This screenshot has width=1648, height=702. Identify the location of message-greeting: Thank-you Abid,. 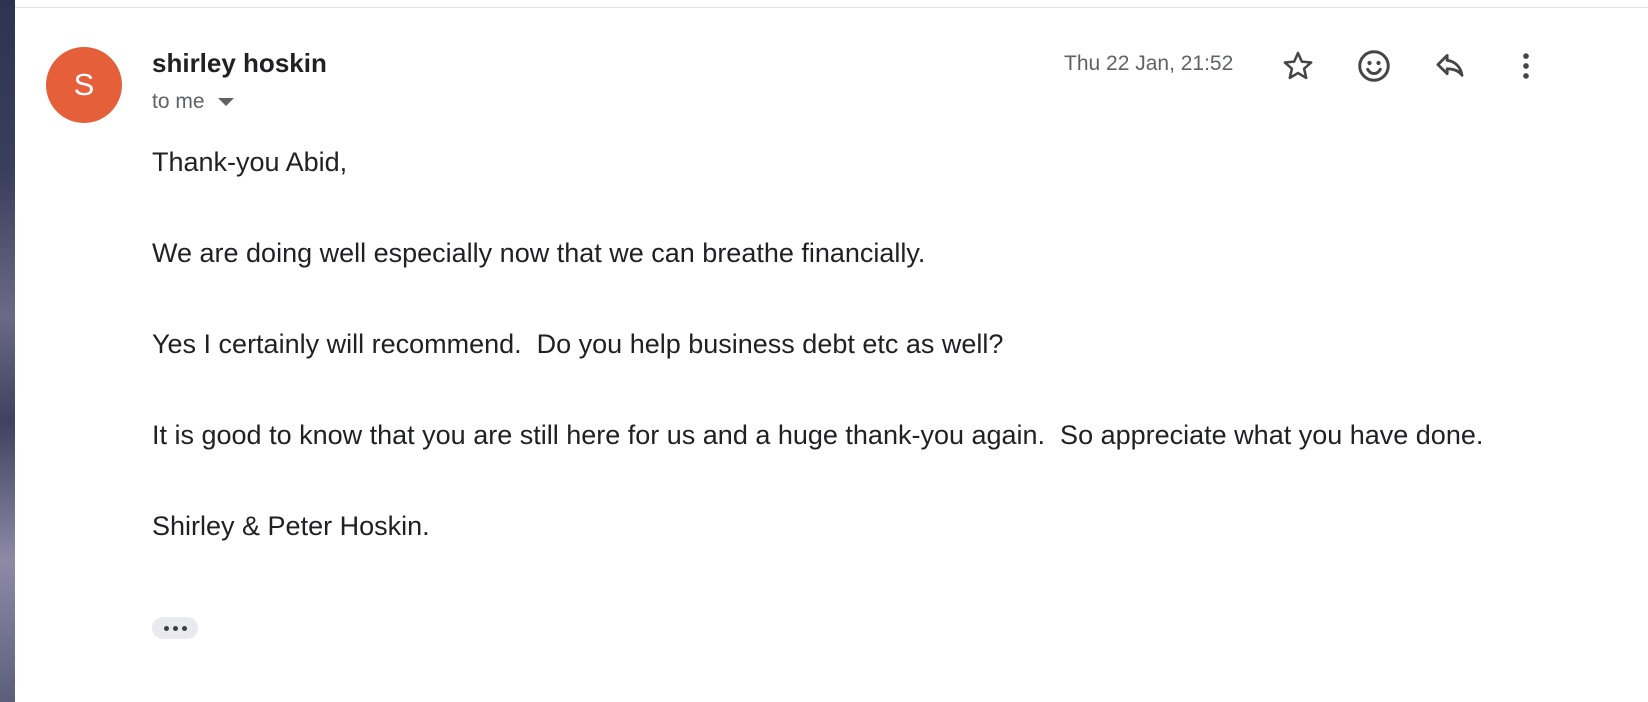
(250, 162).